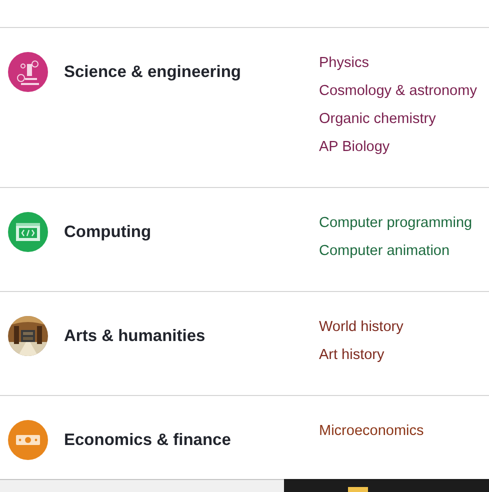 Image resolution: width=489 pixels, height=492 pixels. What do you see at coordinates (135, 336) in the screenshot?
I see `subject-title: Arts & humanities` at bounding box center [135, 336].